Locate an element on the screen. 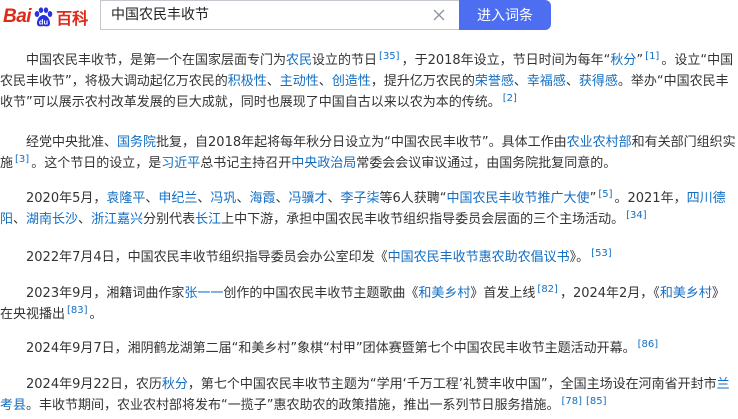  reference-marker: [86] is located at coordinates (648, 344).